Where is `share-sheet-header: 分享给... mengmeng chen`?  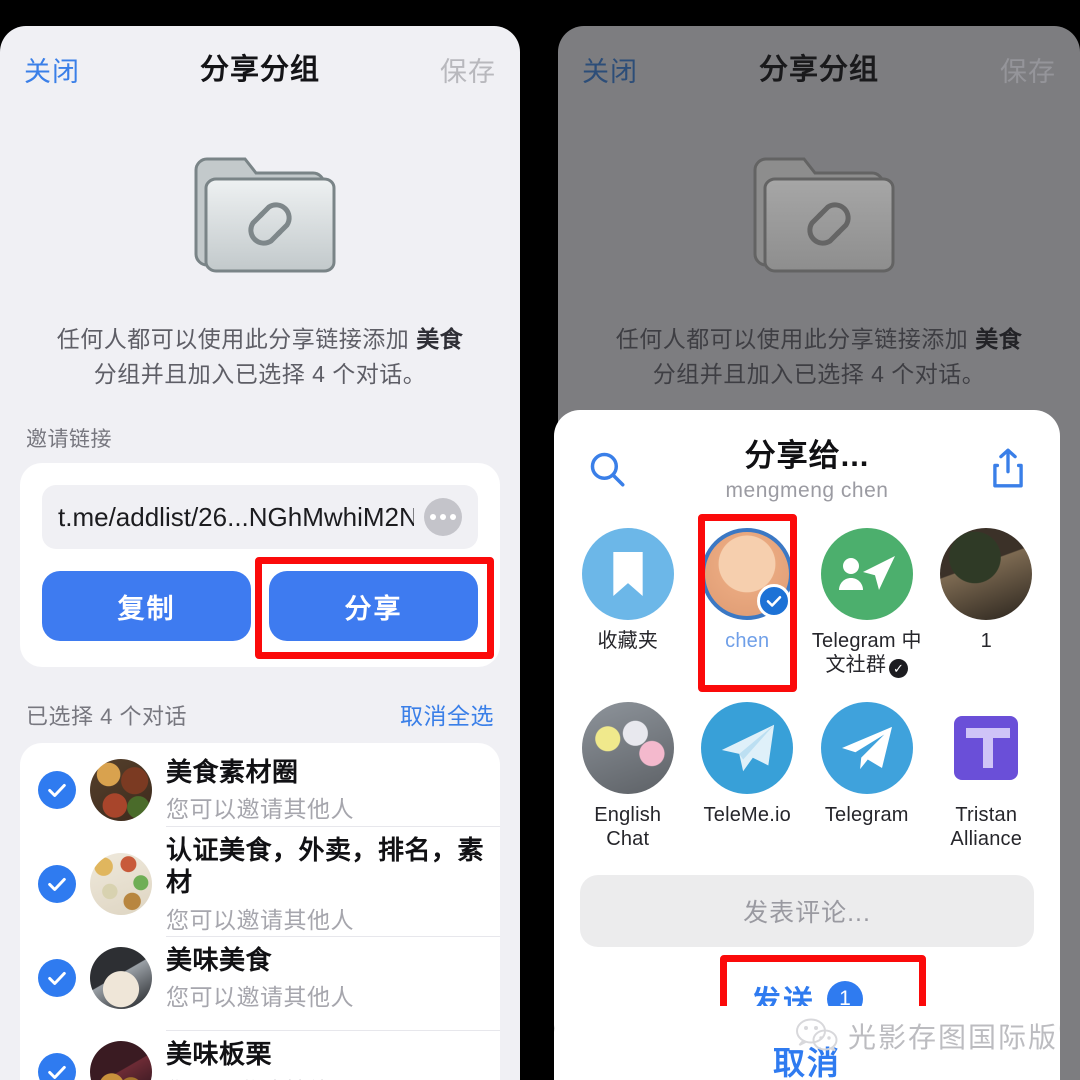 share-sheet-header: 分享给... mengmeng chen is located at coordinates (807, 474).